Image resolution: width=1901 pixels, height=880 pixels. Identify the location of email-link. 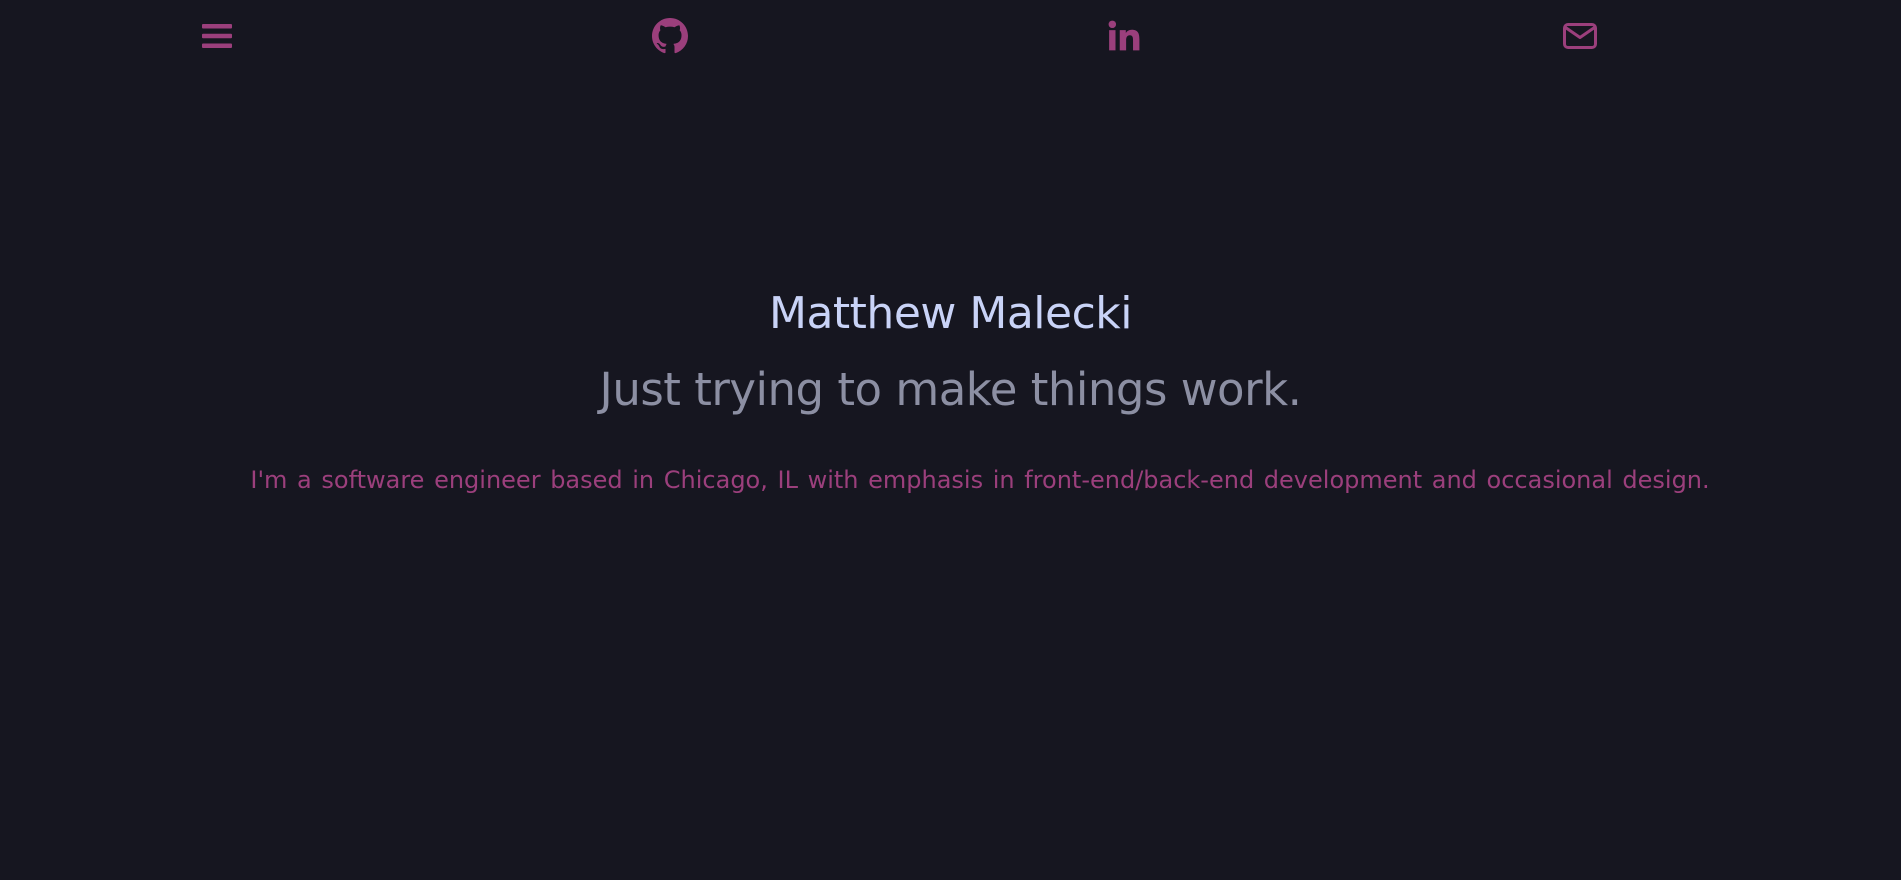
(1580, 36).